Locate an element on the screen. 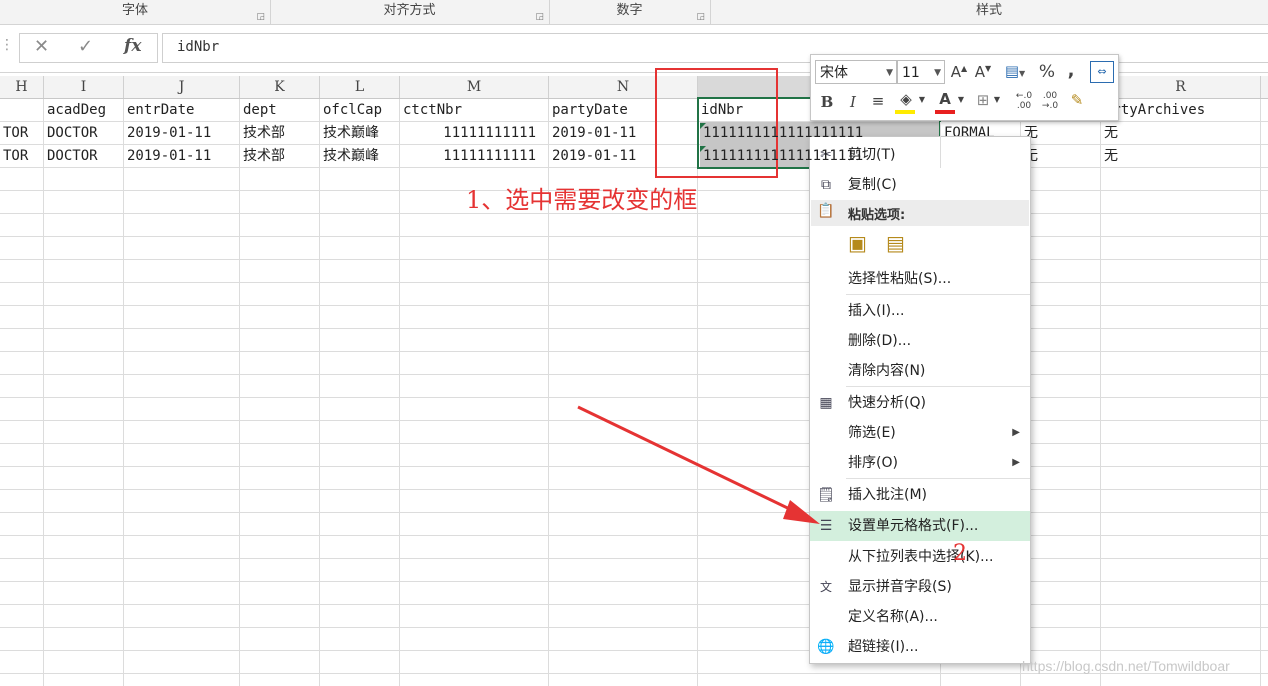 This screenshot has height=686, width=1268. menu-item-filter: 筛选(E) ▶ is located at coordinates (920, 433).